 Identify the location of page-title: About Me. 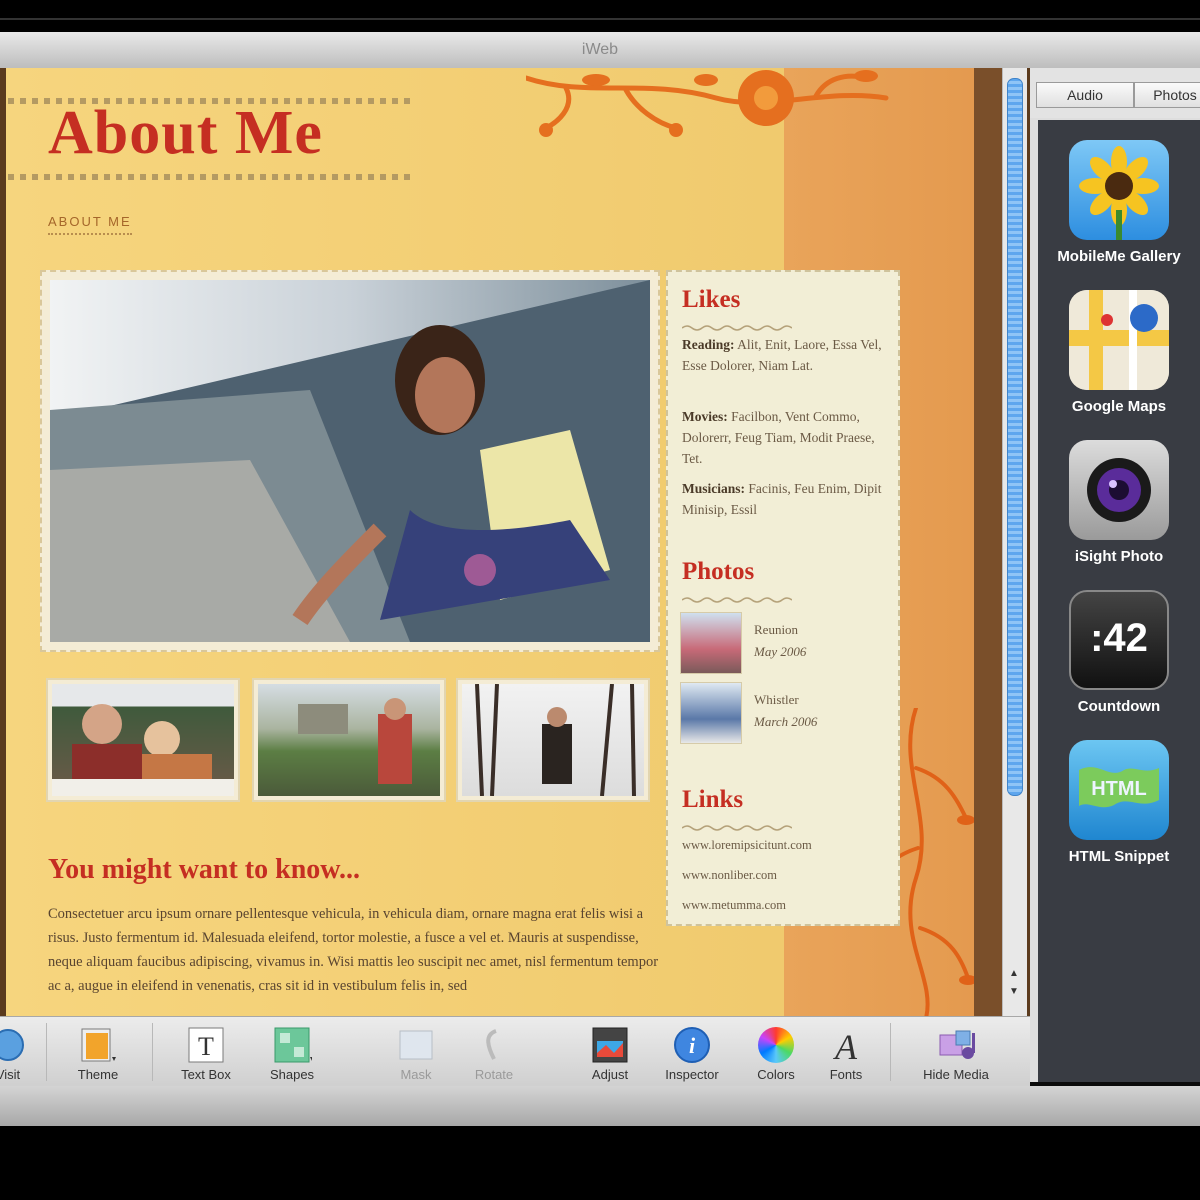
(185, 133).